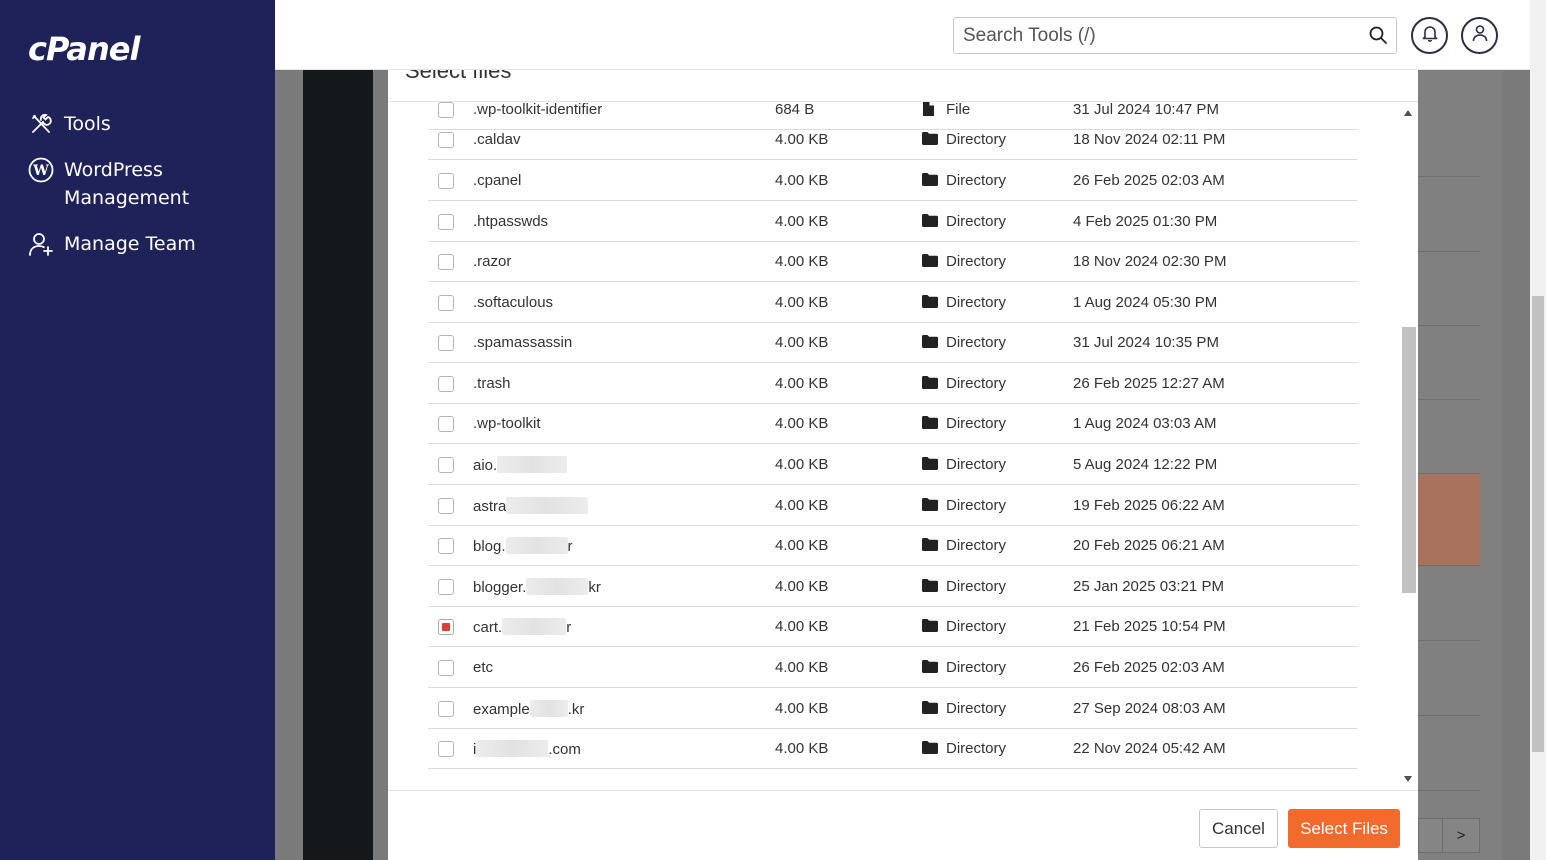 The image size is (1546, 860). I want to click on dialog-scrollbar, so click(1409, 446).